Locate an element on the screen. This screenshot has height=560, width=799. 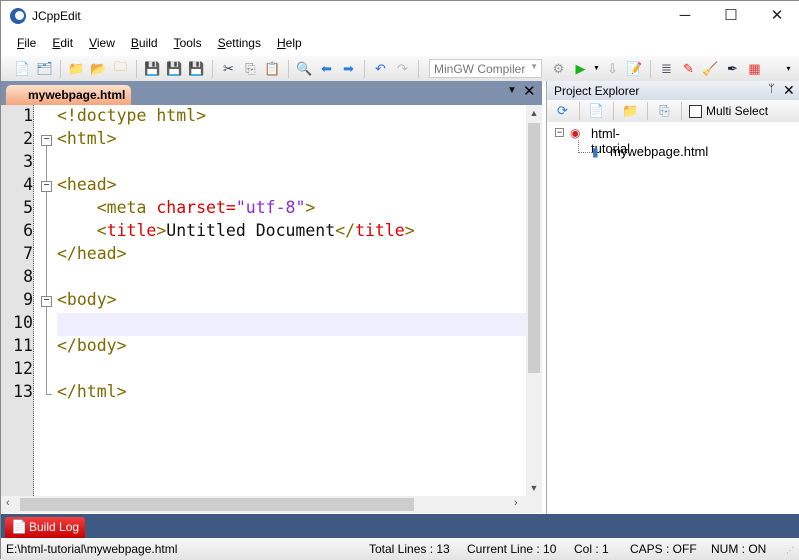
find-icon: 🔍 is located at coordinates (304, 69).